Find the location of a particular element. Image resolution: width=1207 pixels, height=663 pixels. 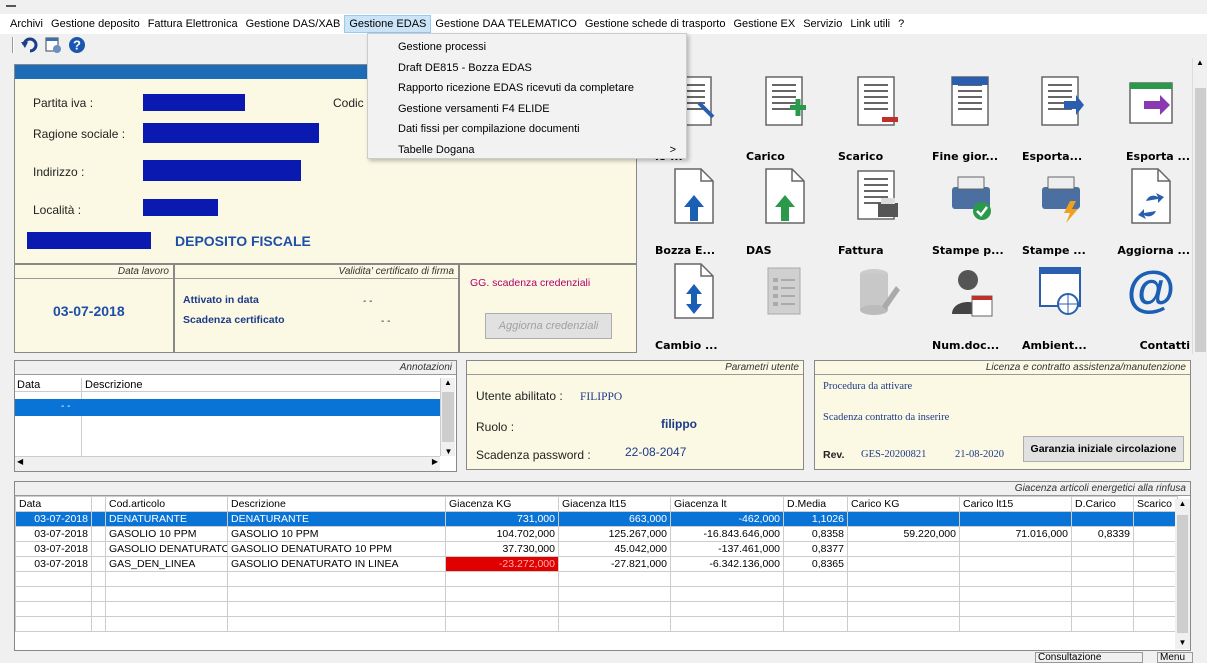

dropdown-item-4: Dati fissi per compilazione documenti is located at coordinates (527, 129).